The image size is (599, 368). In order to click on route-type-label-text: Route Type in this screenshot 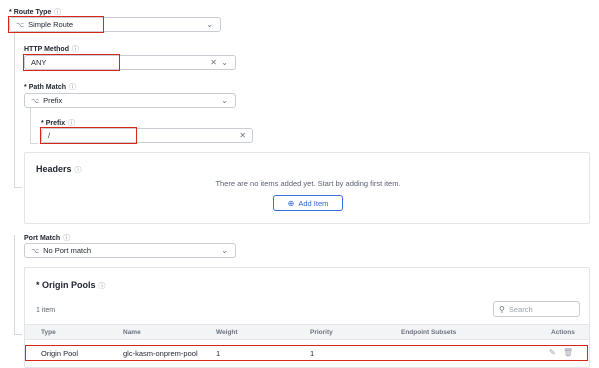, I will do `click(32, 12)`.